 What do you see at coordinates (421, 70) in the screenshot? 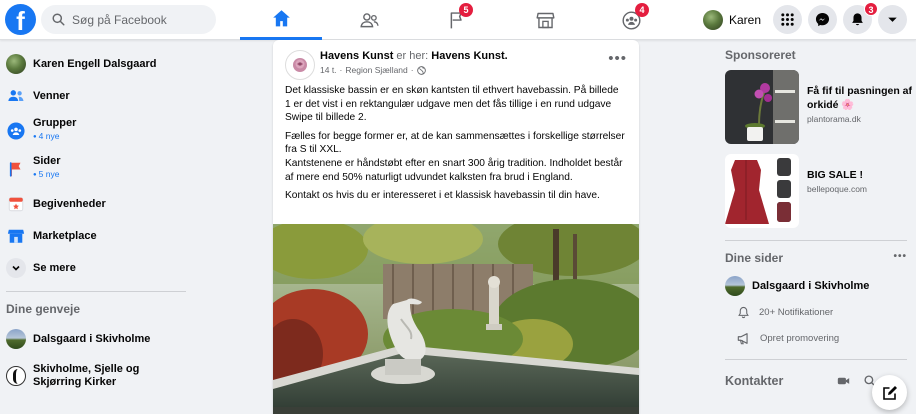
I see `globe-icon` at bounding box center [421, 70].